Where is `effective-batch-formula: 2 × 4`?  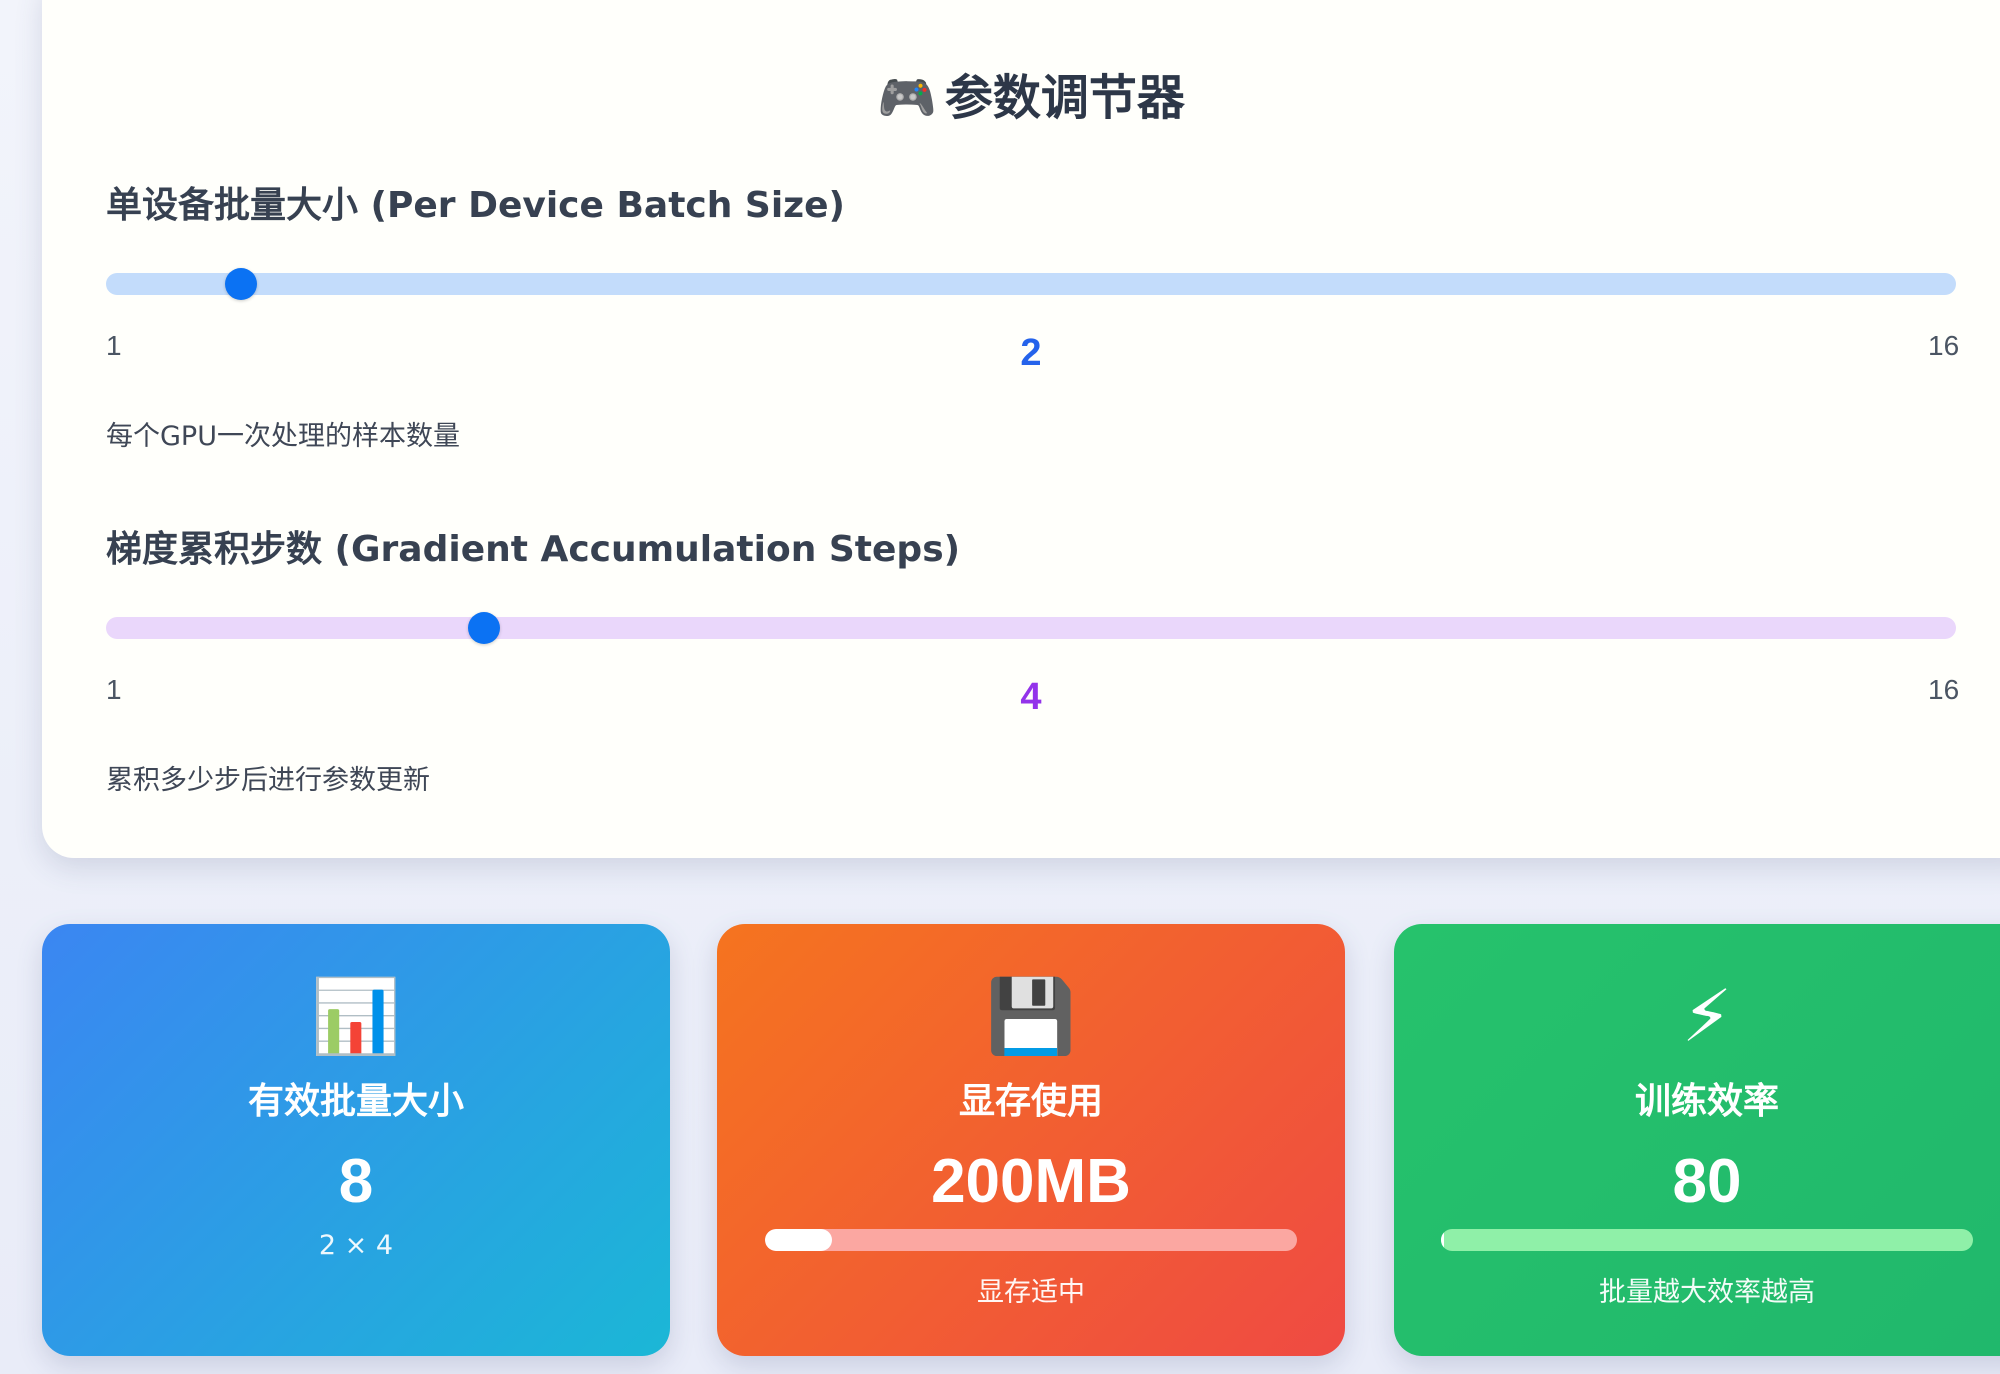
effective-batch-formula: 2 × 4 is located at coordinates (356, 1245).